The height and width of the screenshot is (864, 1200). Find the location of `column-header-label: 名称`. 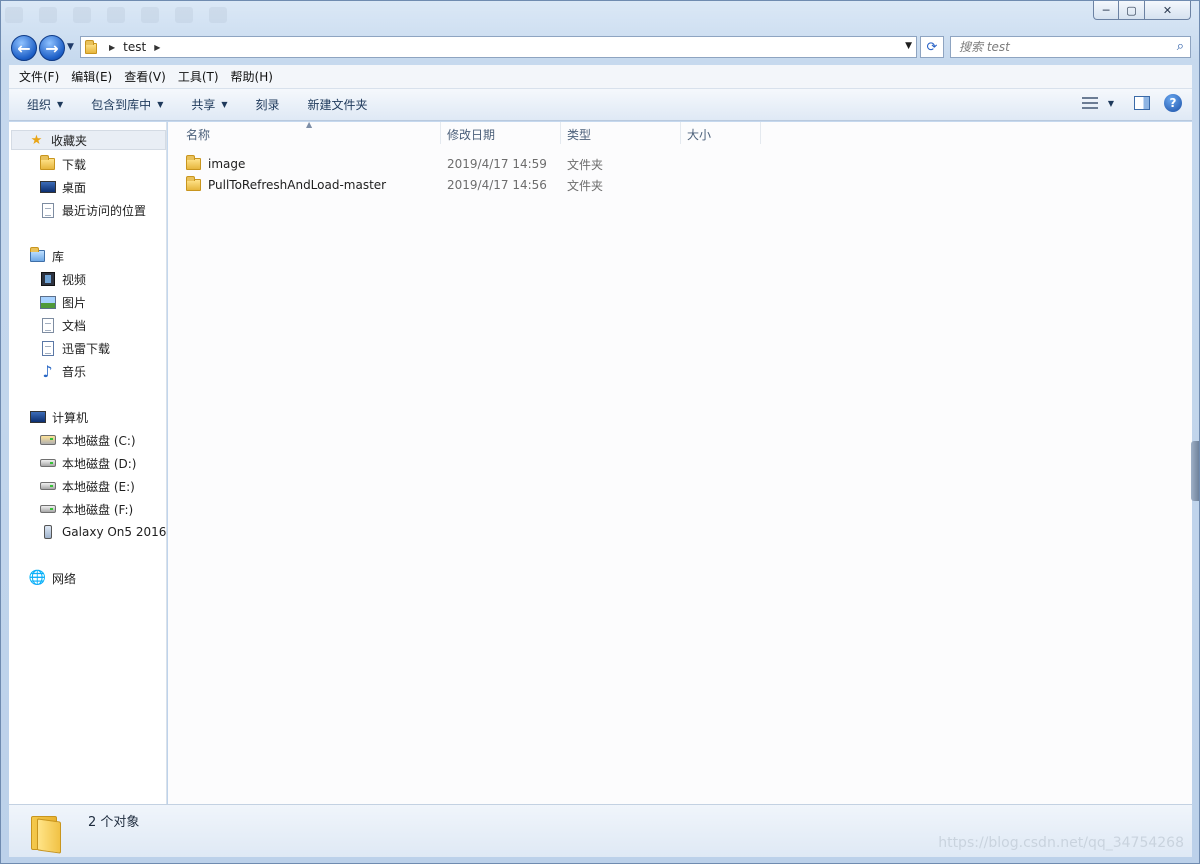

column-header-label: 名称 is located at coordinates (198, 134).